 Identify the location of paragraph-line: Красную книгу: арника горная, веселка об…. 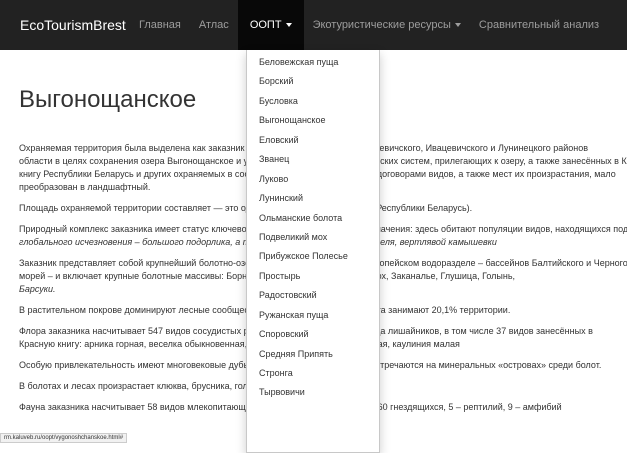
(239, 344).